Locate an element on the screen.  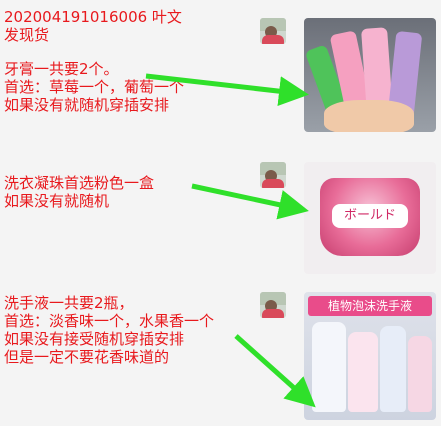
arrow-to-handsoap is located at coordinates (275, 371).